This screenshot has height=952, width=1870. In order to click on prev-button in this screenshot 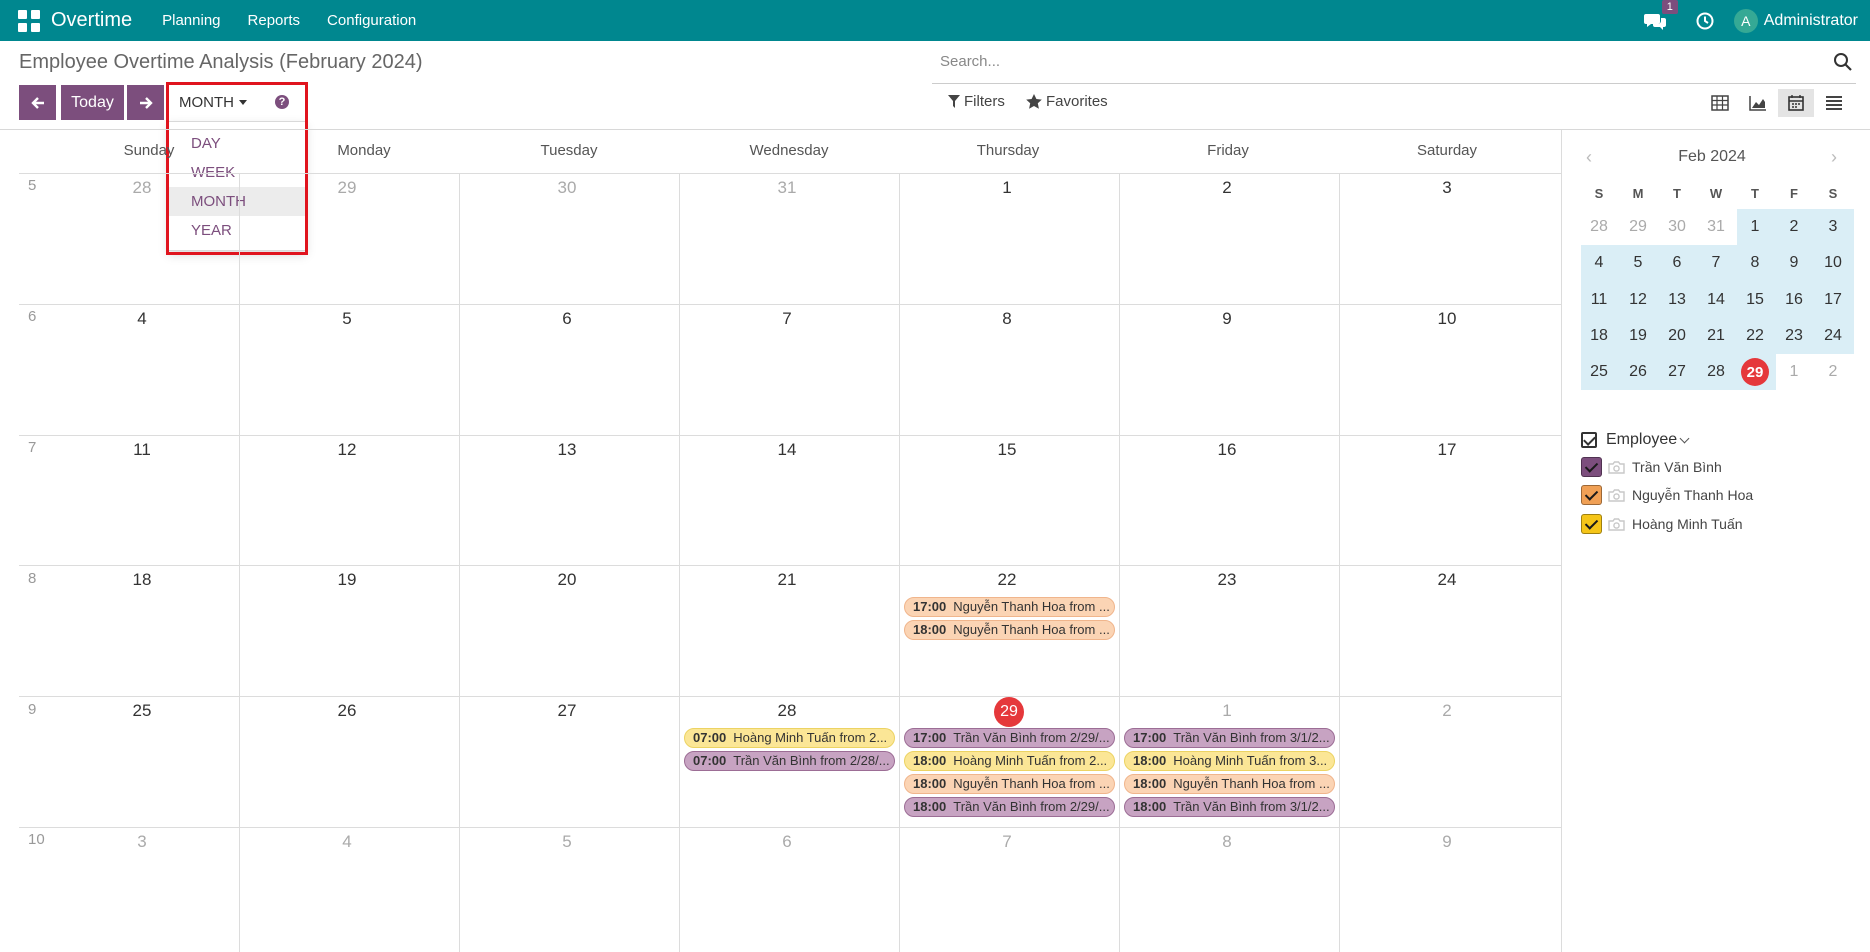, I will do `click(37, 102)`.